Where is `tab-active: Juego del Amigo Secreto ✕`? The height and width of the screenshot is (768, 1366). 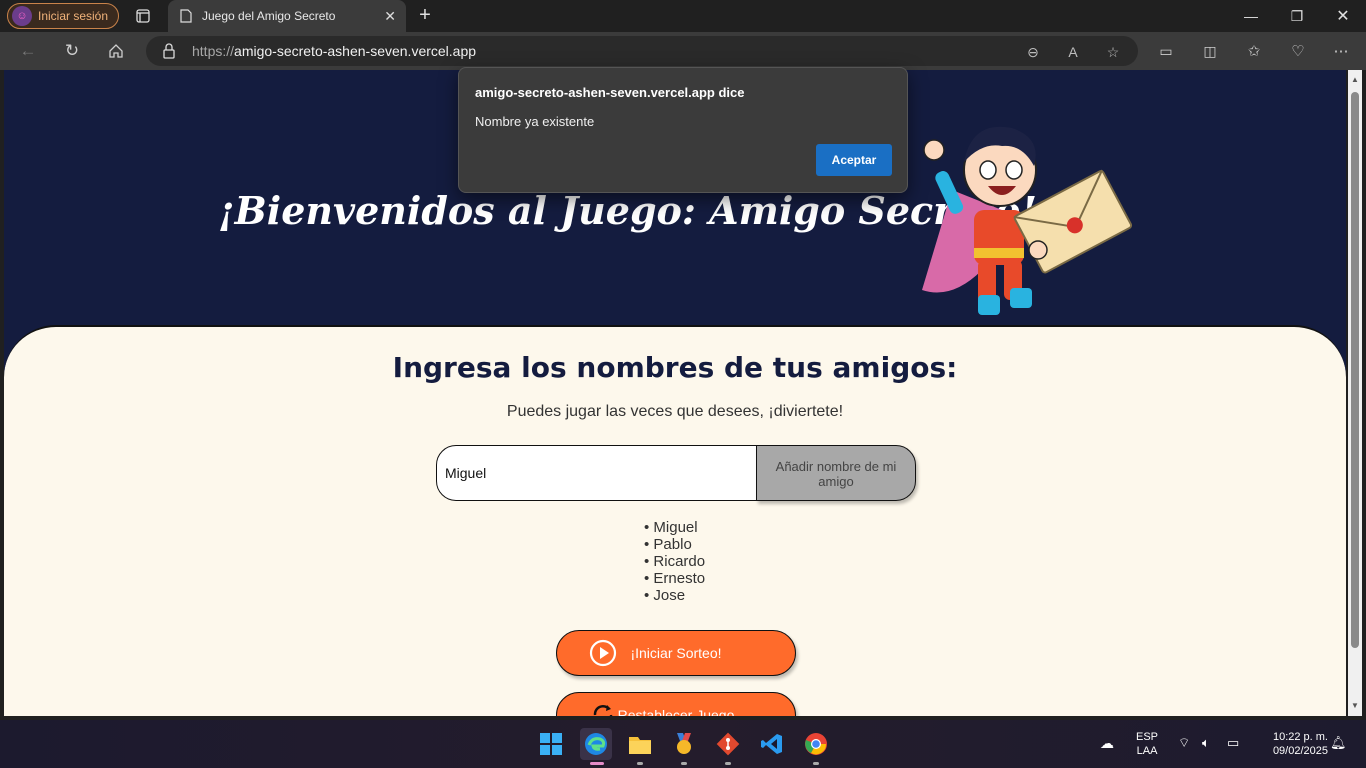 tab-active: Juego del Amigo Secreto ✕ is located at coordinates (287, 16).